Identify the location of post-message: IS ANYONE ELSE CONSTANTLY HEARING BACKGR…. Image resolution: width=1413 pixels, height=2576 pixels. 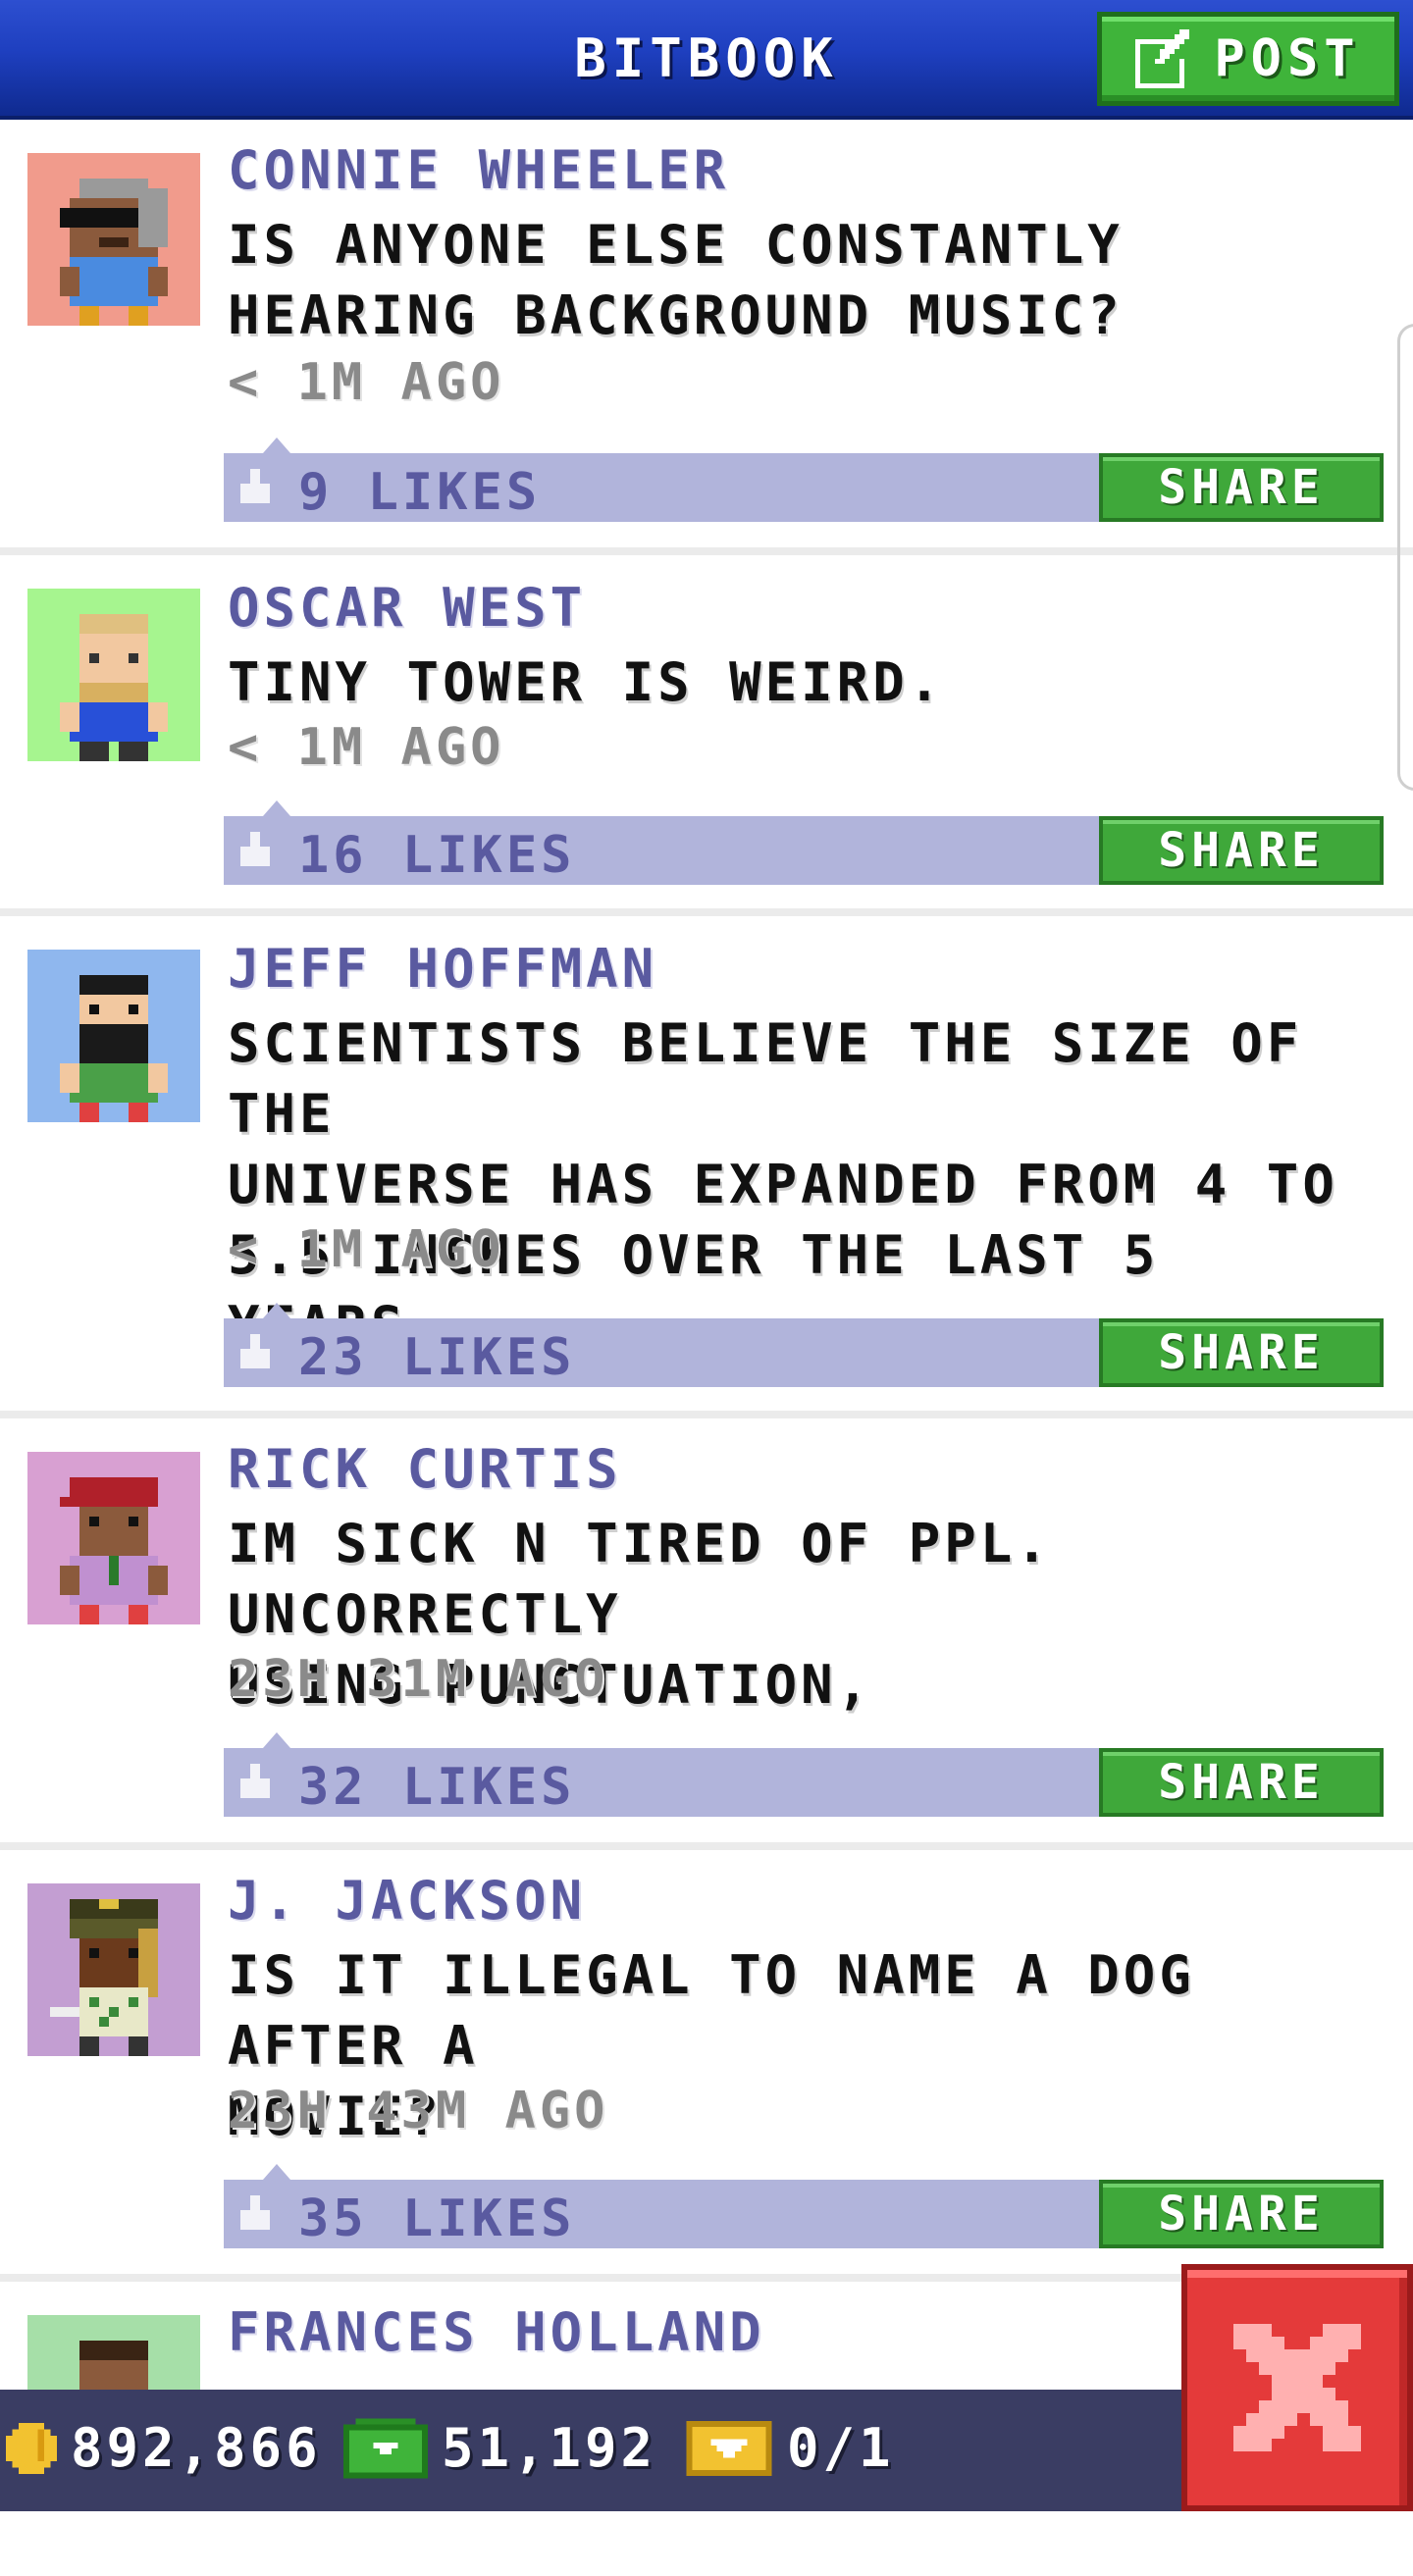
(676, 280).